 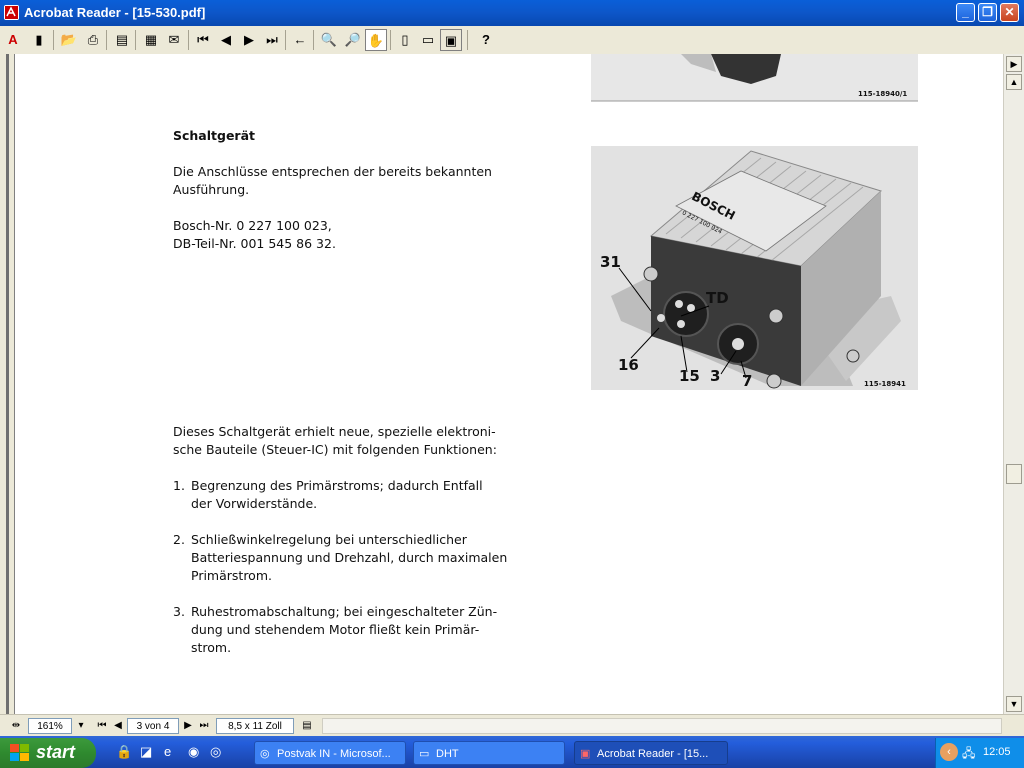 I want to click on label-15: 15, so click(x=689, y=376).